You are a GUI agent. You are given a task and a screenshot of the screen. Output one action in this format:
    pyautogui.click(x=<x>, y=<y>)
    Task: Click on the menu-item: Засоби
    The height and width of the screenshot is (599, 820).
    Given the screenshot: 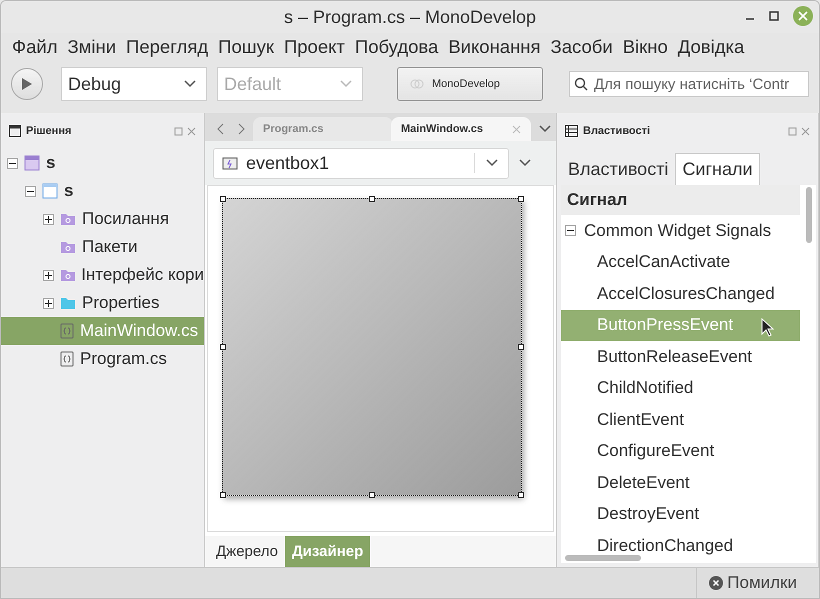 What is the action you would take?
    pyautogui.click(x=582, y=47)
    